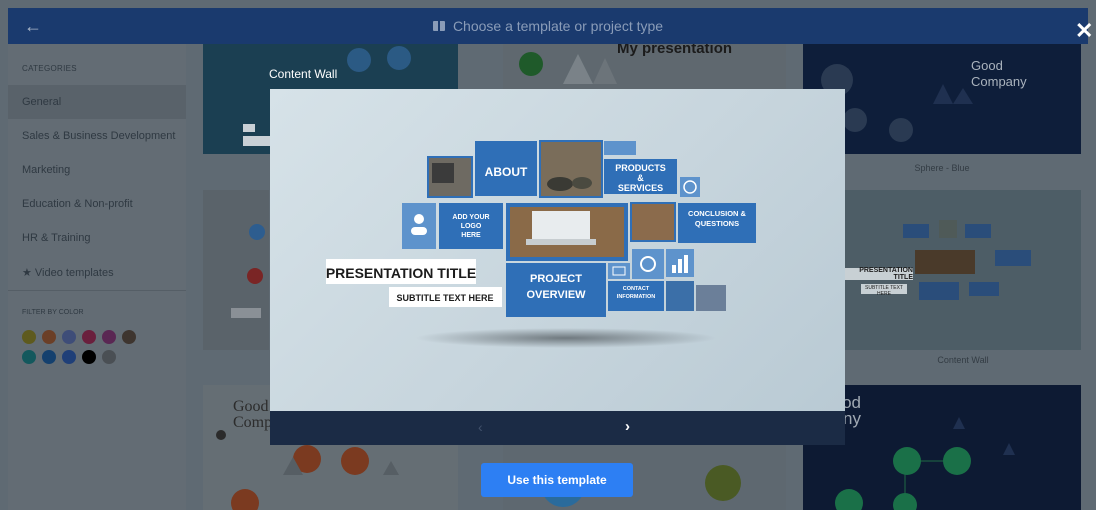 The height and width of the screenshot is (510, 1096). I want to click on header-title: Choose a template or project type, so click(548, 26).